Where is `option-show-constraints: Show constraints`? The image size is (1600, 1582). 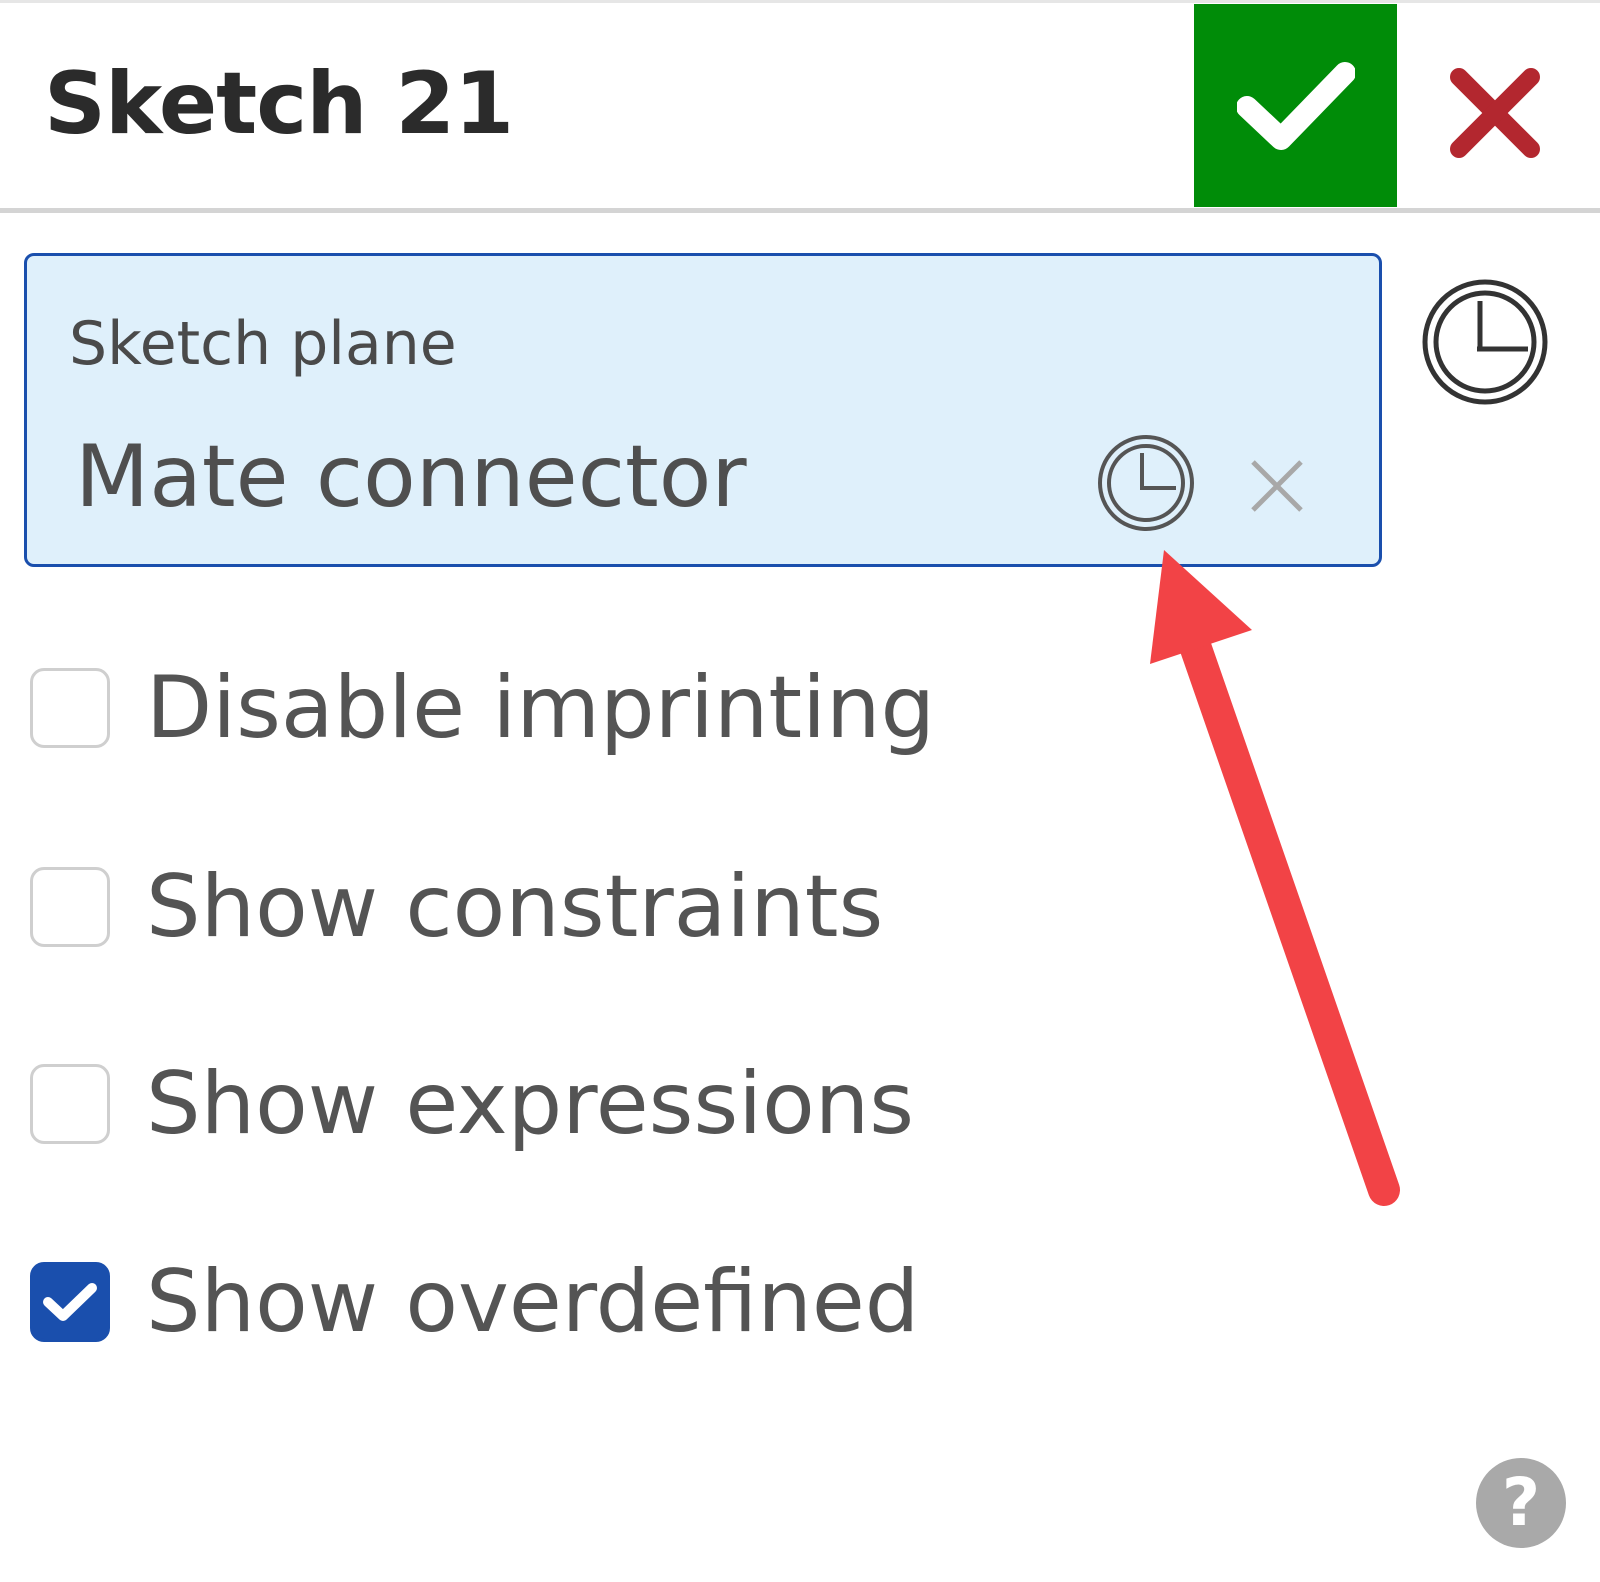 option-show-constraints: Show constraints is located at coordinates (456, 907).